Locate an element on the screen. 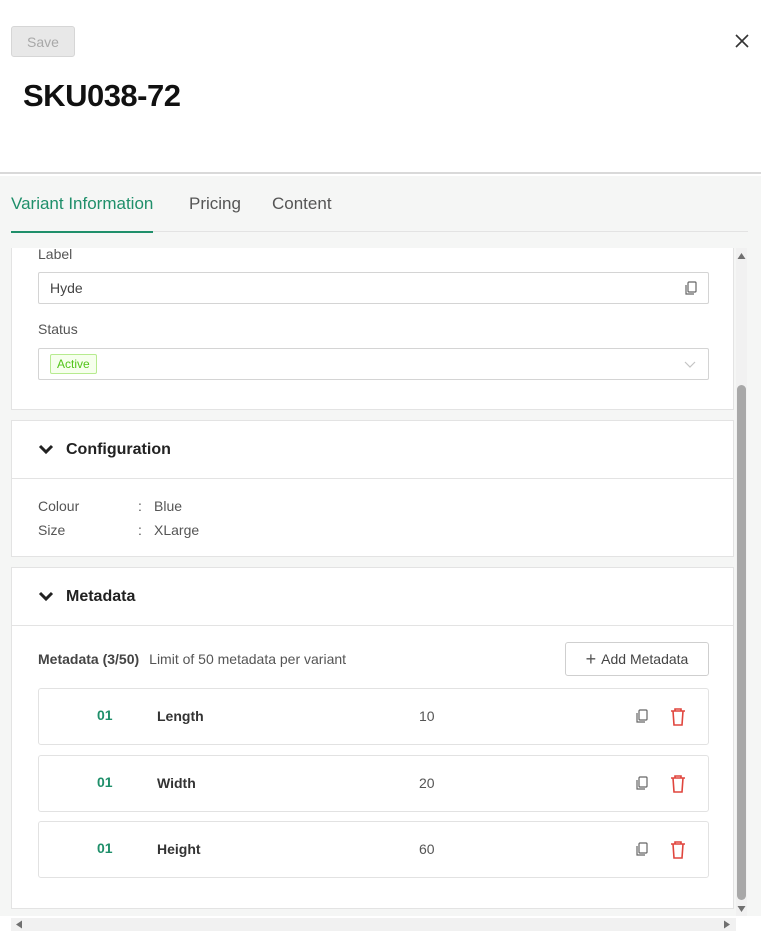 The image size is (761, 935). status-badge: Active is located at coordinates (73, 364).